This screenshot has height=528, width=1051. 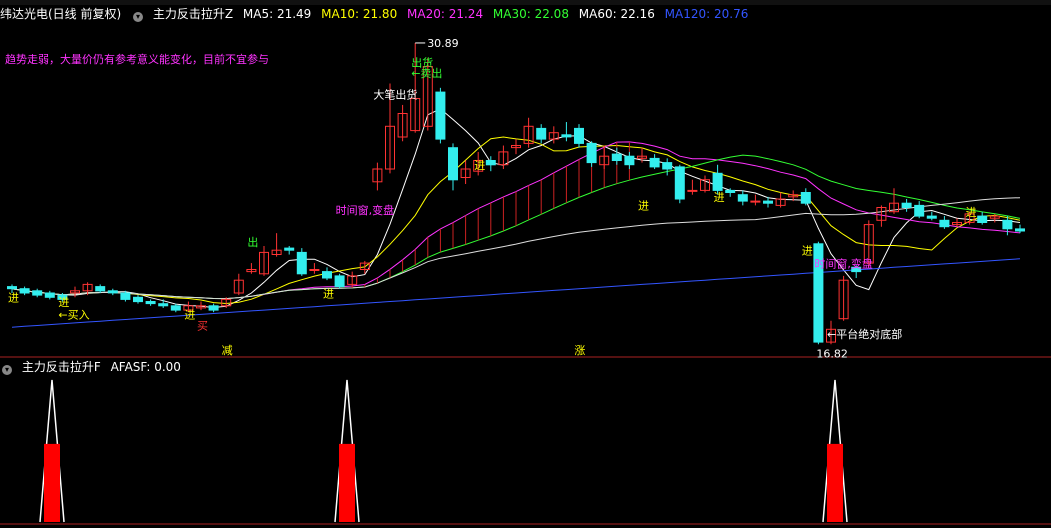 I want to click on signal-annotation: ←买入, so click(x=73, y=315).